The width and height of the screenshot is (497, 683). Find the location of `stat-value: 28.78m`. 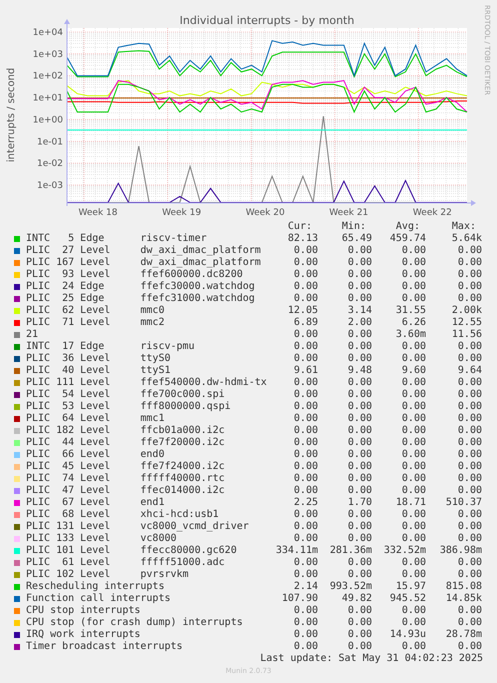

stat-value: 28.78m is located at coordinates (464, 635).